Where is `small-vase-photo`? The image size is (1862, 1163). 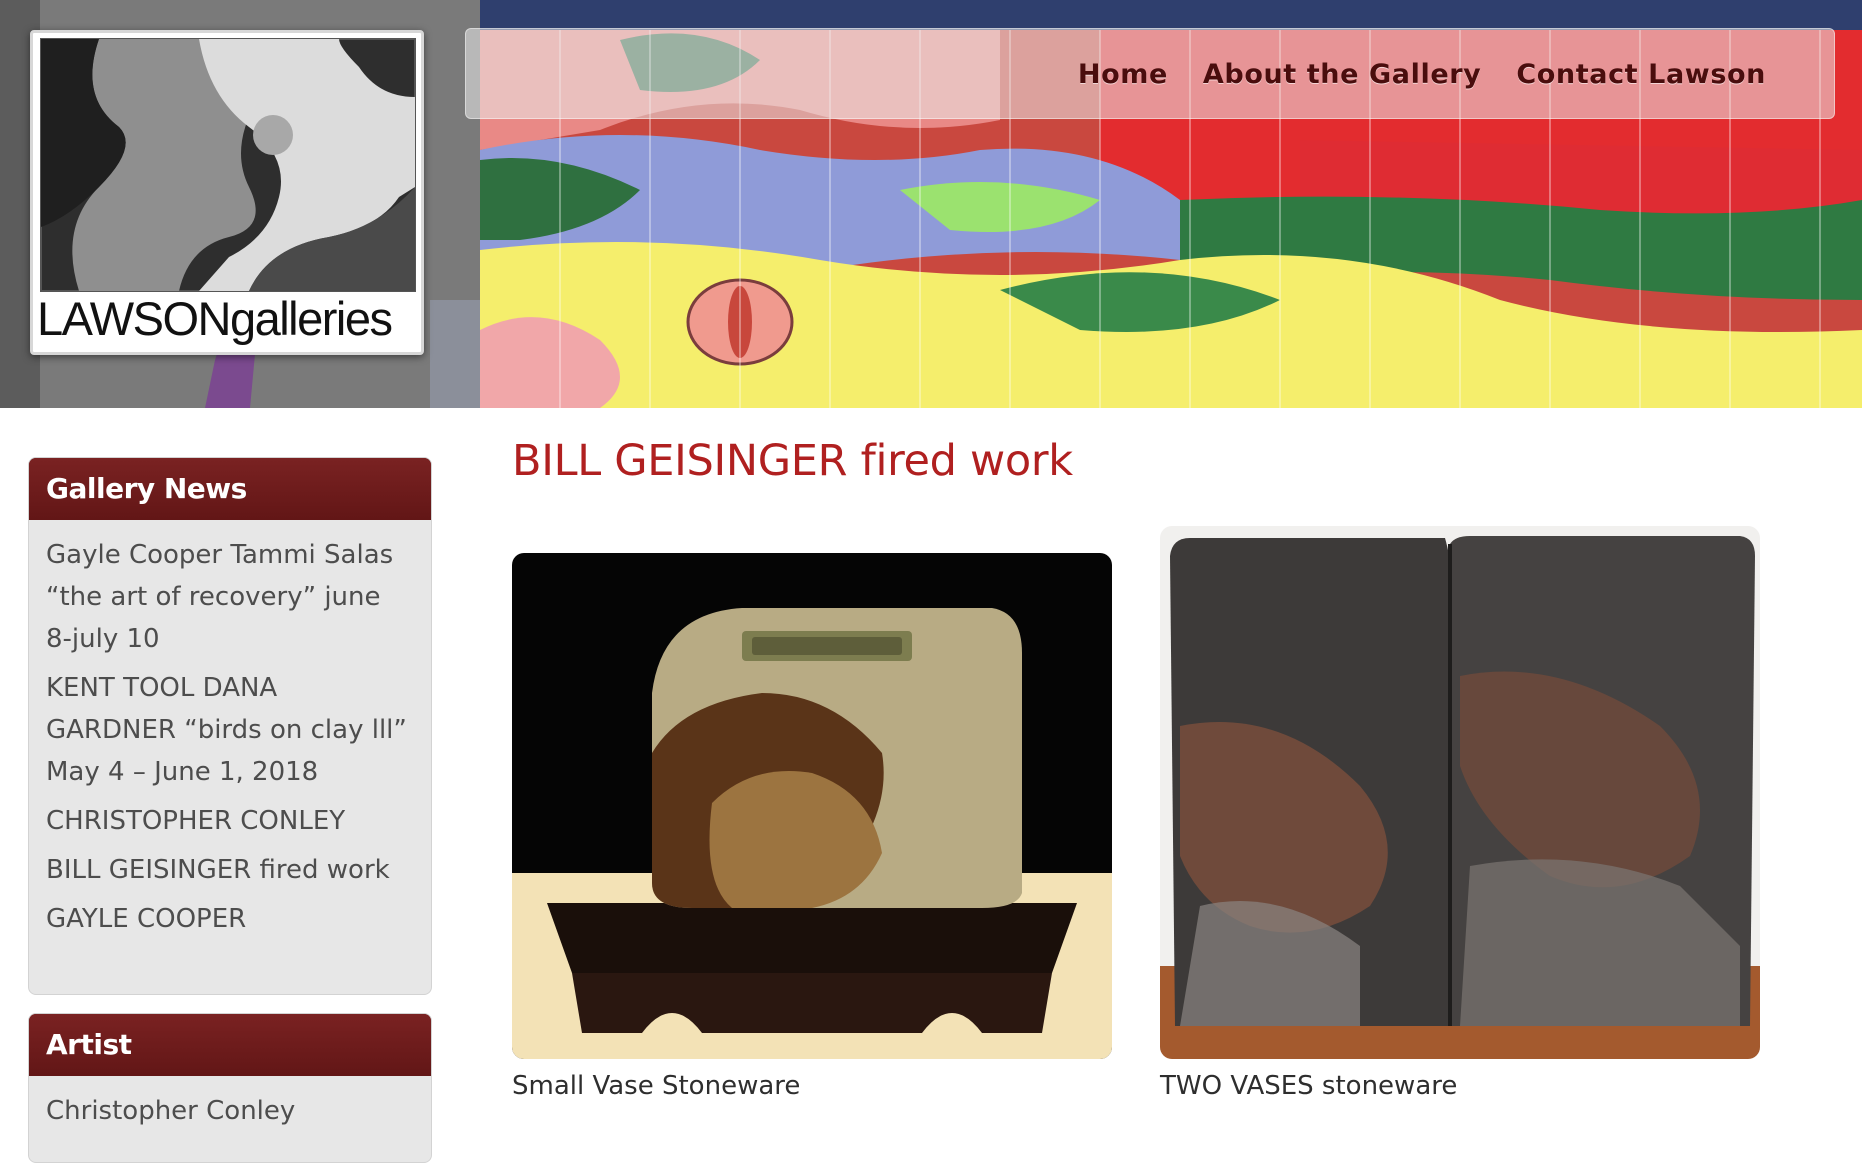
small-vase-photo is located at coordinates (812, 806).